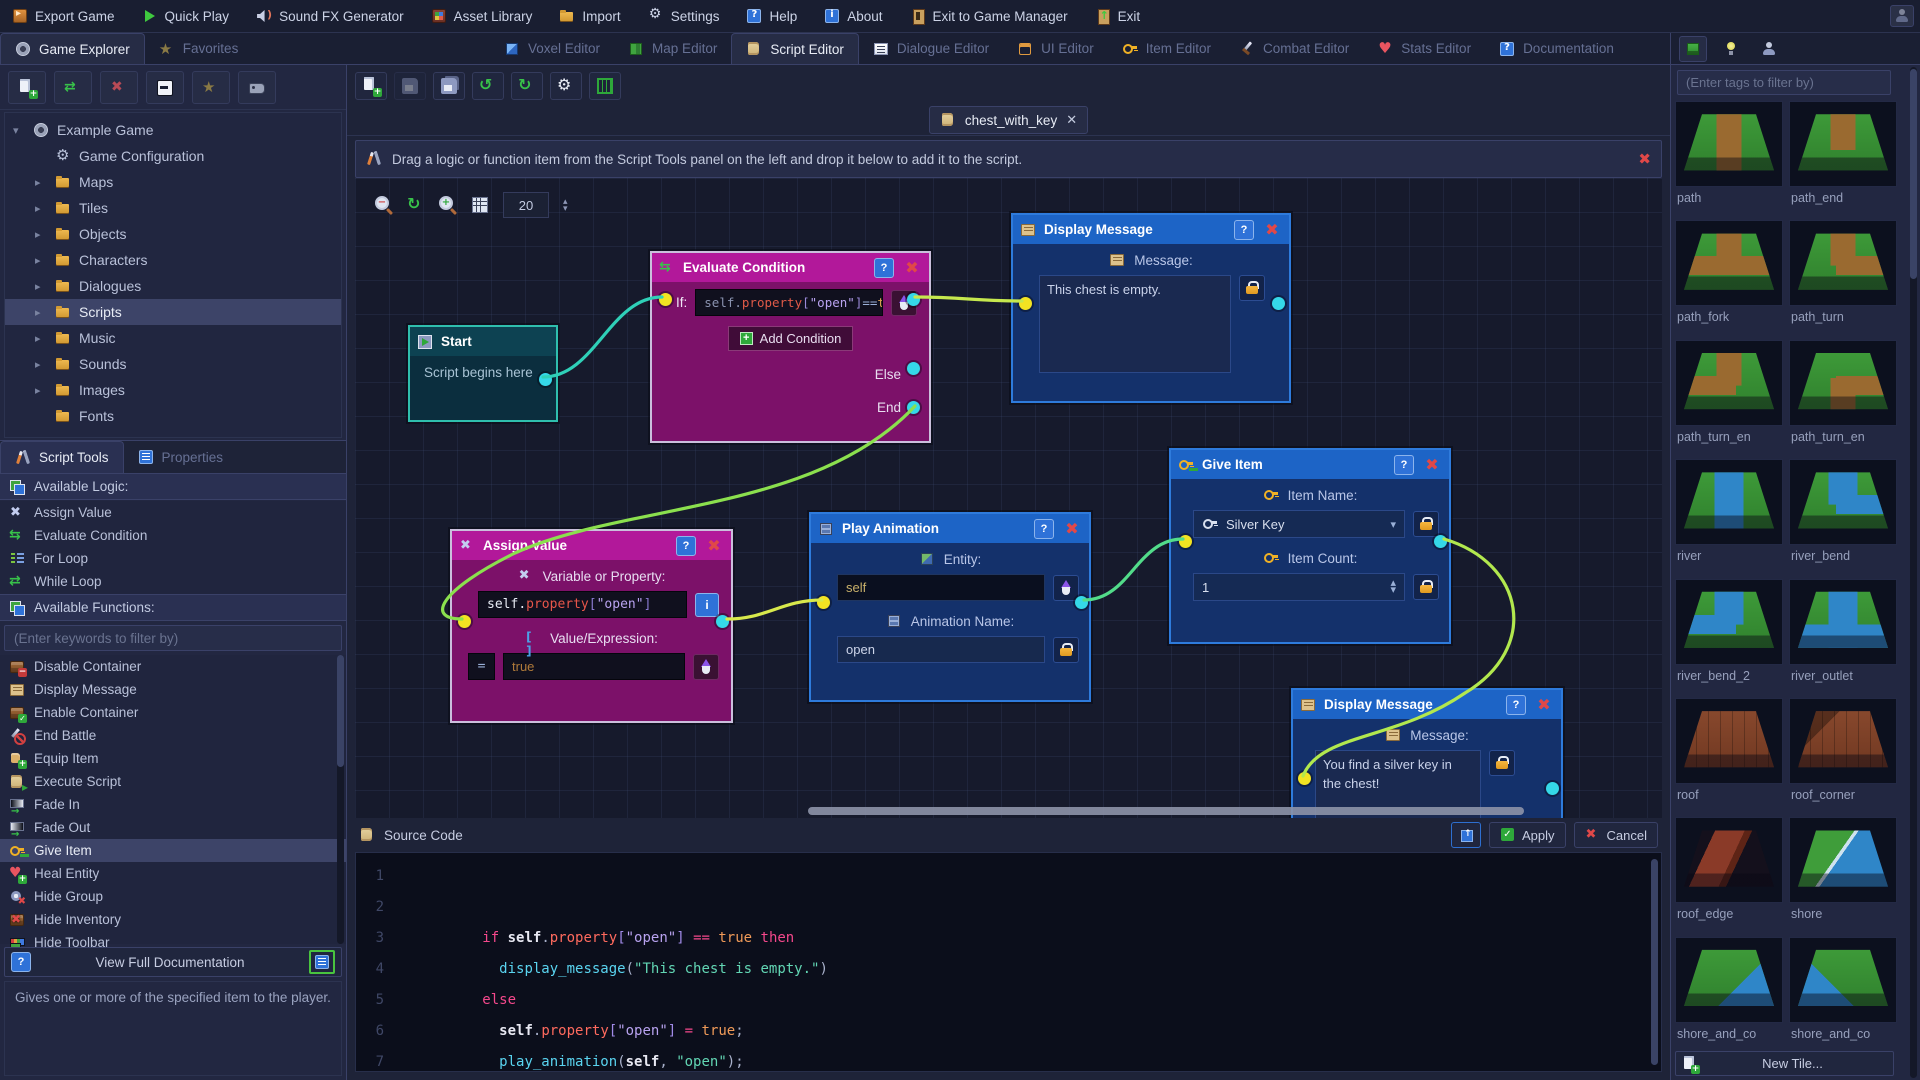 Image resolution: width=1920 pixels, height=1080 pixels. Describe the element at coordinates (1729, 395) in the screenshot. I see `tile-item: path_turn_en` at that location.